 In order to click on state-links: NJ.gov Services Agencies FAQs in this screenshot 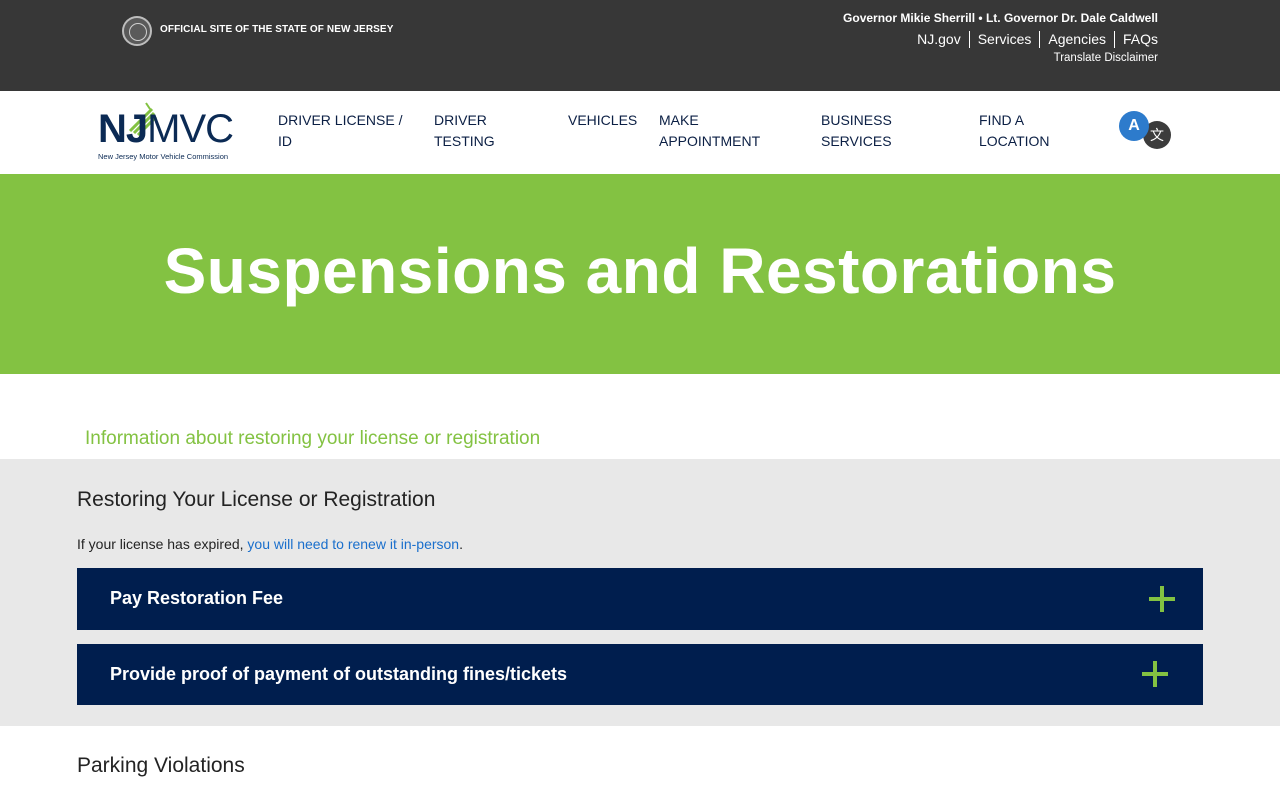, I will do `click(1033, 39)`.